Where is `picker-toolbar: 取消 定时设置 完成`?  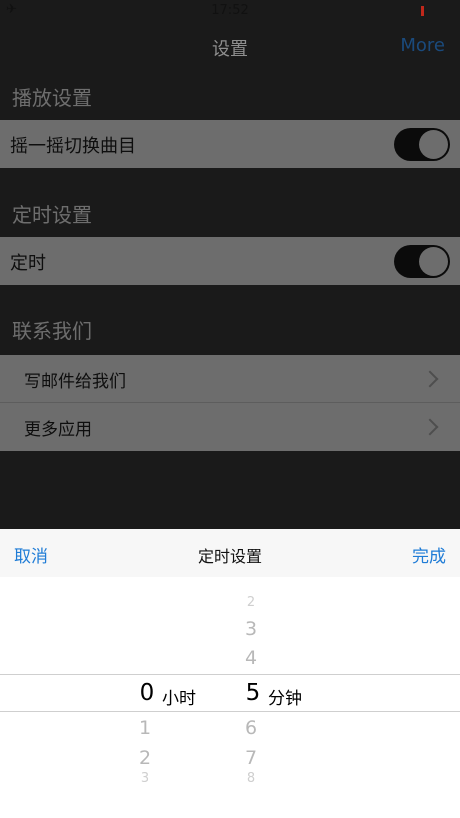
picker-toolbar: 取消 定时设置 完成 is located at coordinates (230, 553).